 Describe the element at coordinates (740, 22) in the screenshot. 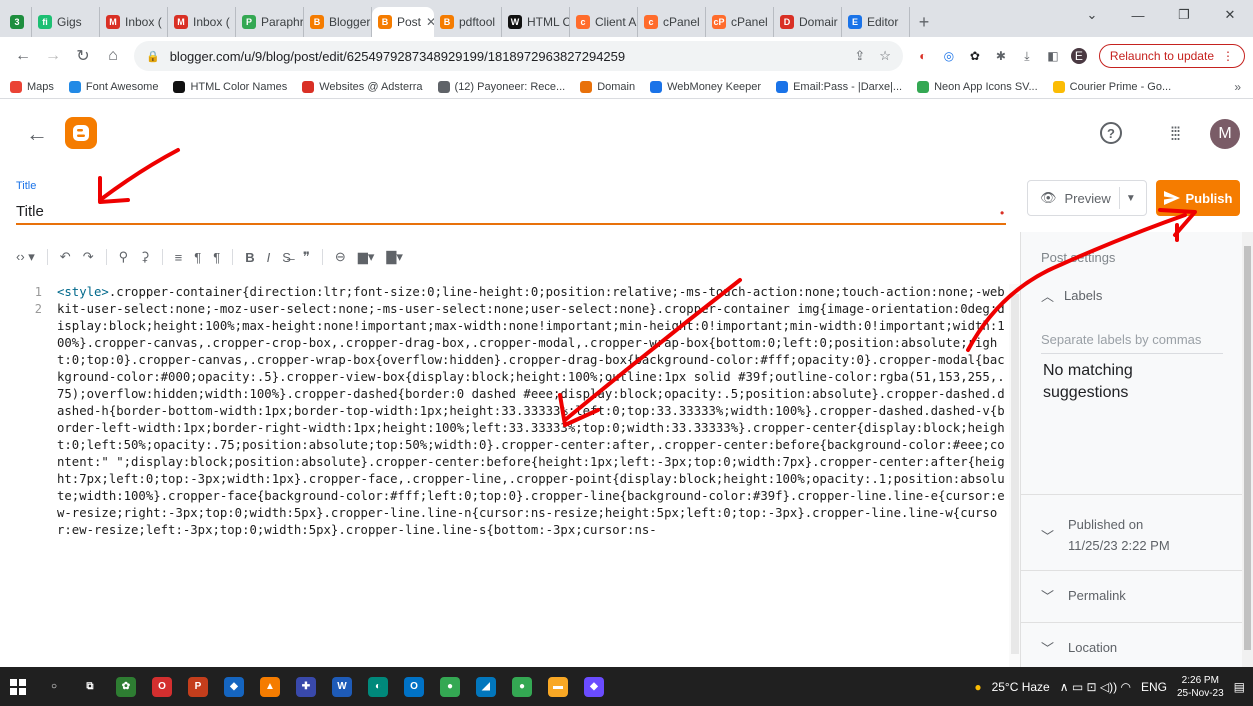

I see `browser-tab: cP cPanel` at that location.